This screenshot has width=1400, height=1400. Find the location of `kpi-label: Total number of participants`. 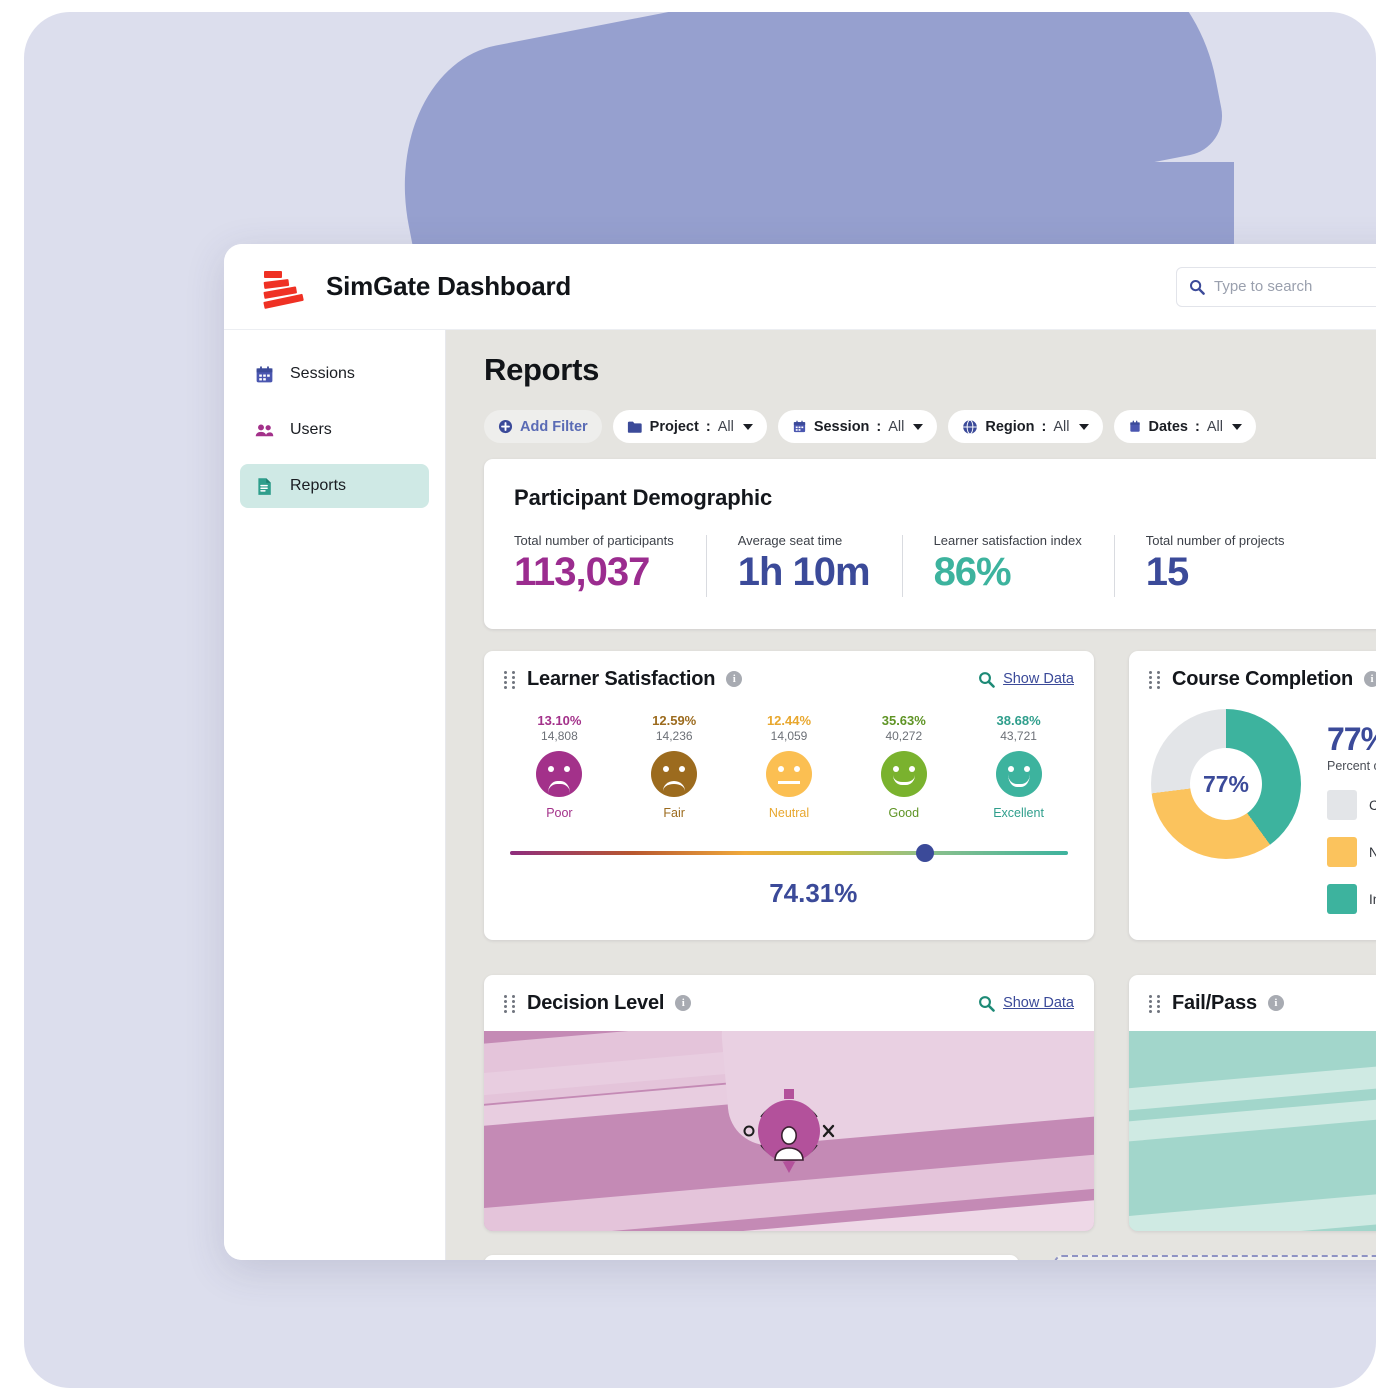

kpi-label: Total number of participants is located at coordinates (594, 540).